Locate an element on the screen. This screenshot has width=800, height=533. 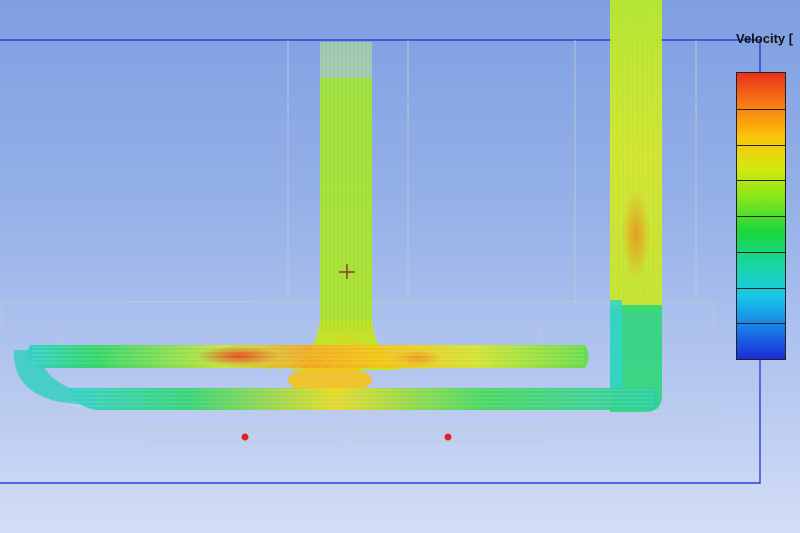
probe-markers is located at coordinates (346, 437).